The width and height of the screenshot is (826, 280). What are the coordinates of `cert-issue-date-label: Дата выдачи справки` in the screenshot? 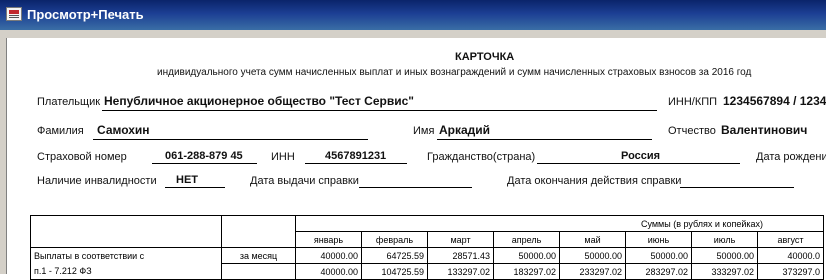 It's located at (304, 181).